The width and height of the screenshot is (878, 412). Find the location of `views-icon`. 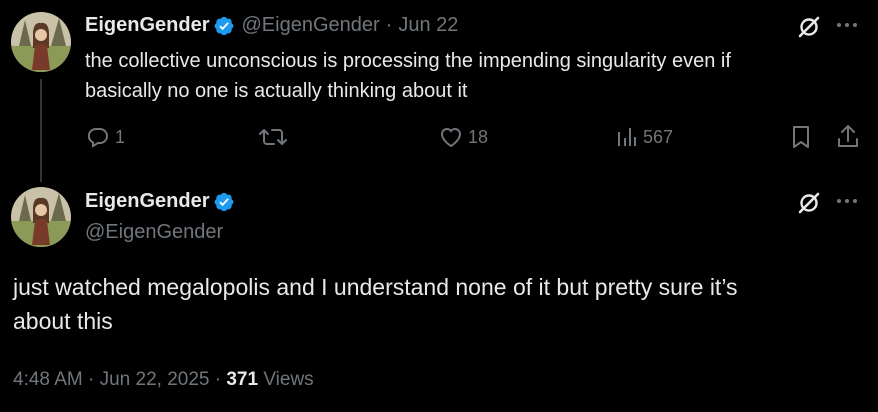

views-icon is located at coordinates (627, 137).